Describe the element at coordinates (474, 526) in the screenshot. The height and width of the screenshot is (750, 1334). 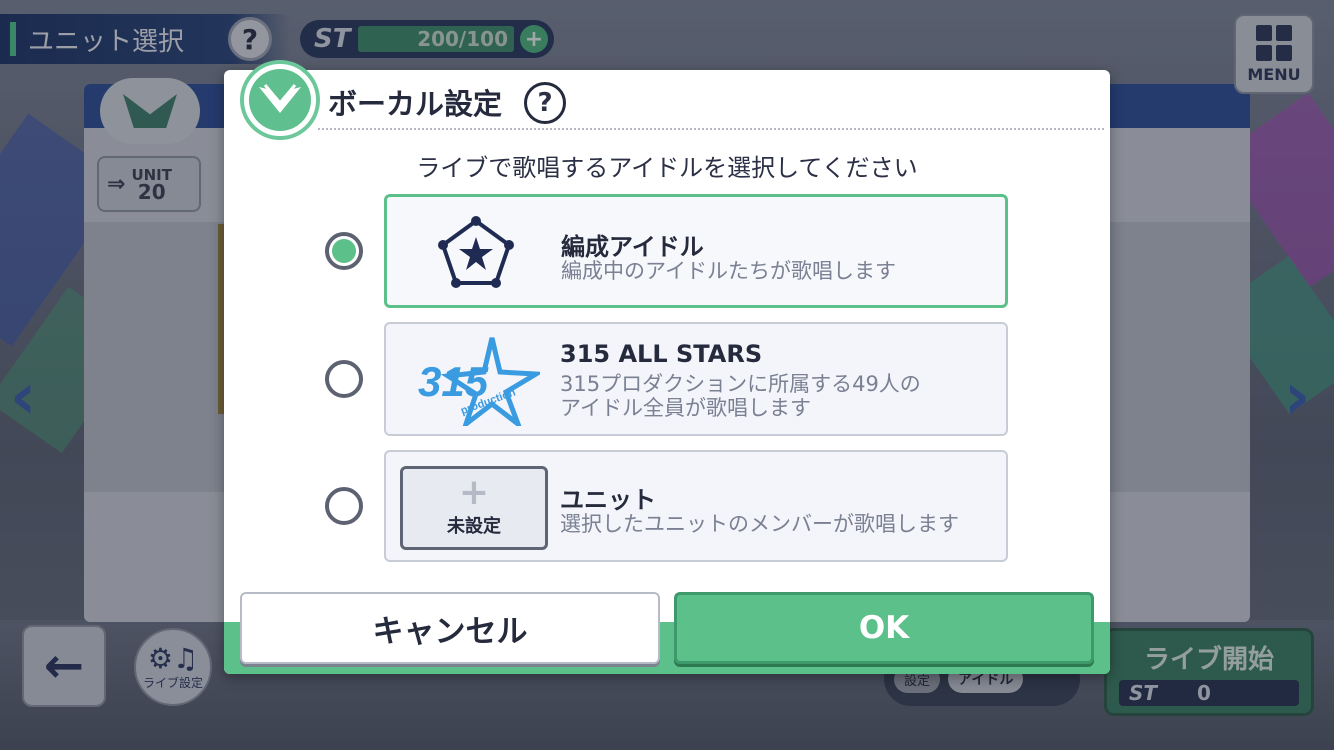
I see `unset-label: 未設定` at that location.